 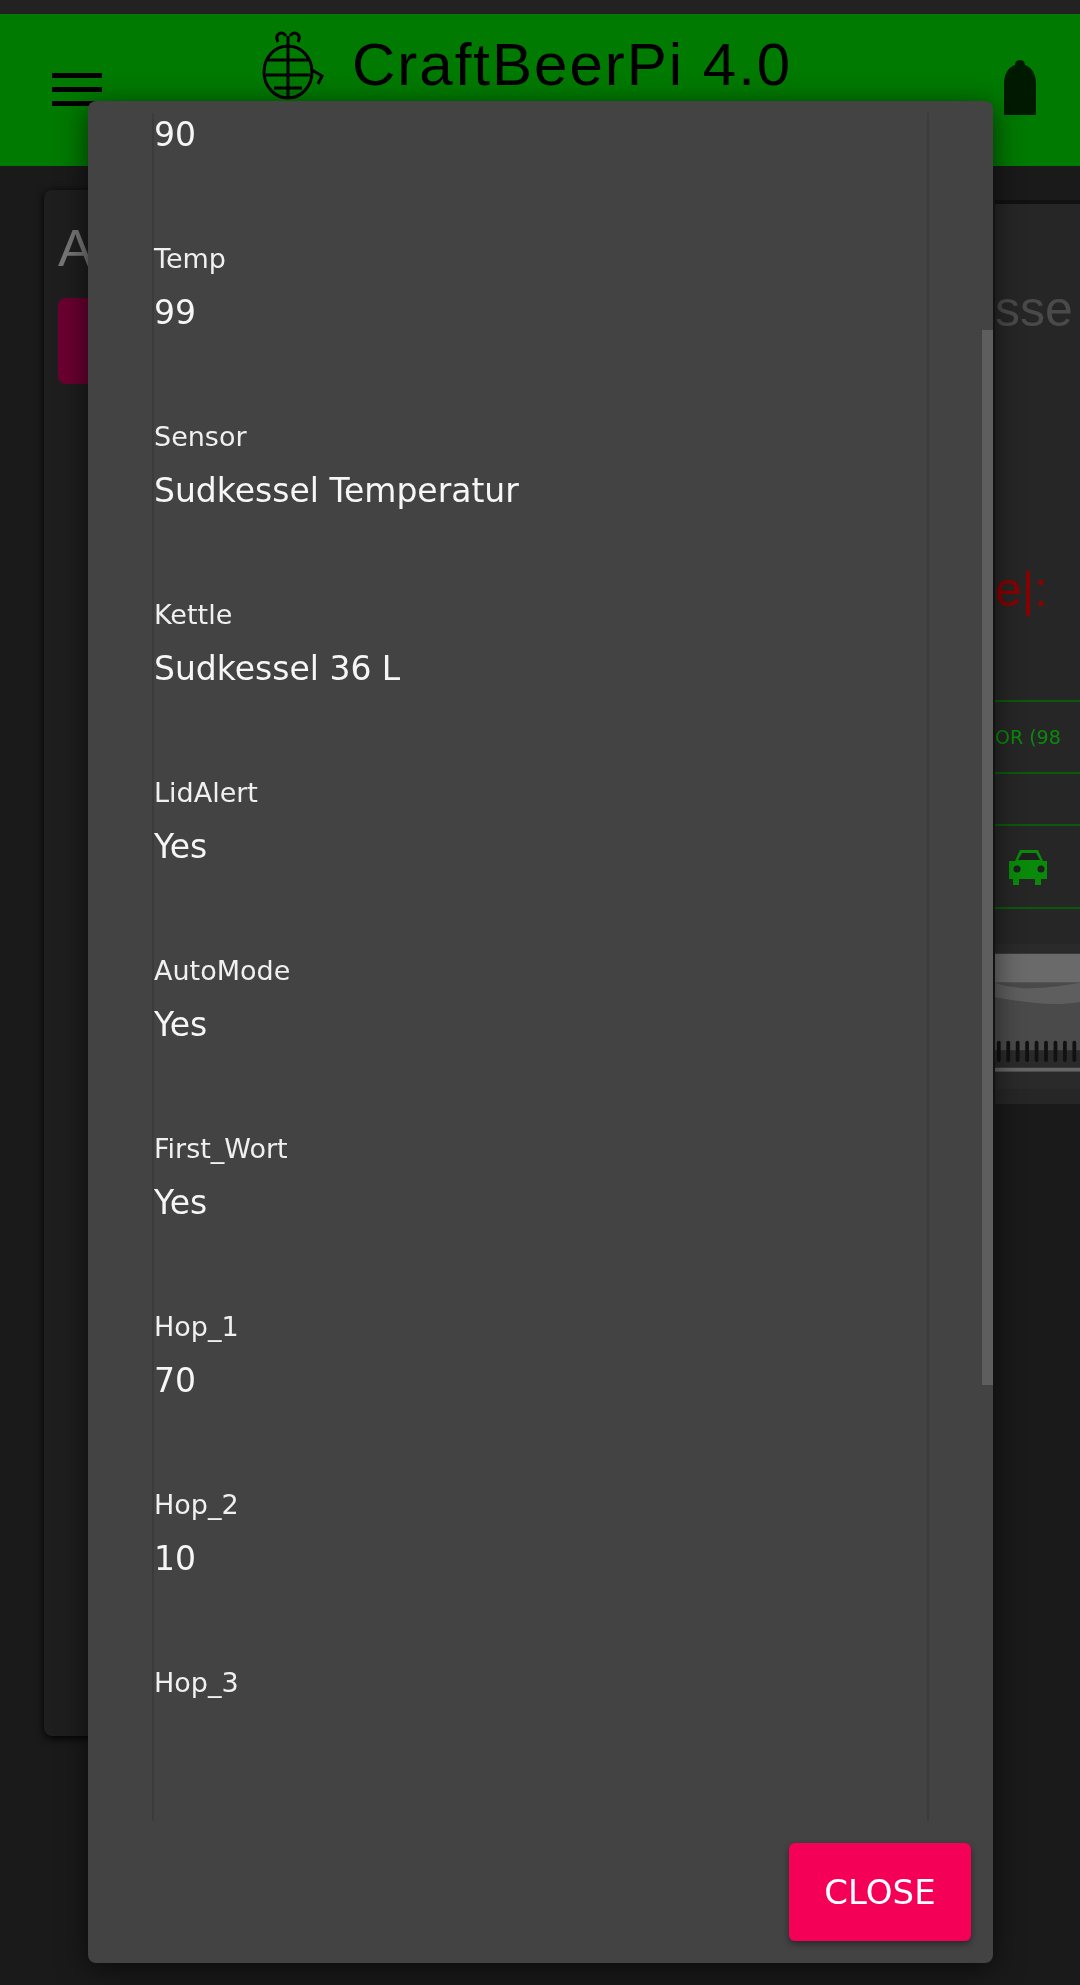 I want to click on field-value: Sudkessel Temperatur, so click(x=337, y=491).